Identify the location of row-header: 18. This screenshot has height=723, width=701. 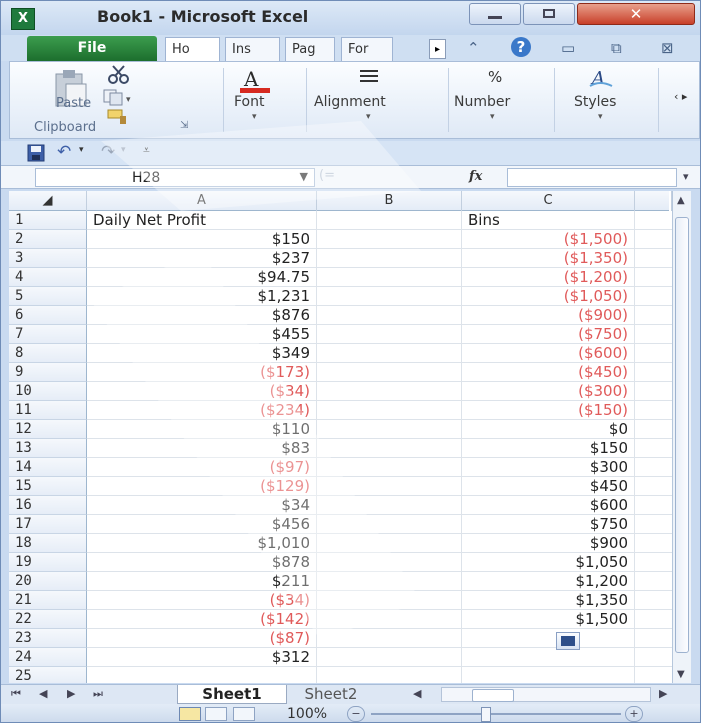
(48, 543).